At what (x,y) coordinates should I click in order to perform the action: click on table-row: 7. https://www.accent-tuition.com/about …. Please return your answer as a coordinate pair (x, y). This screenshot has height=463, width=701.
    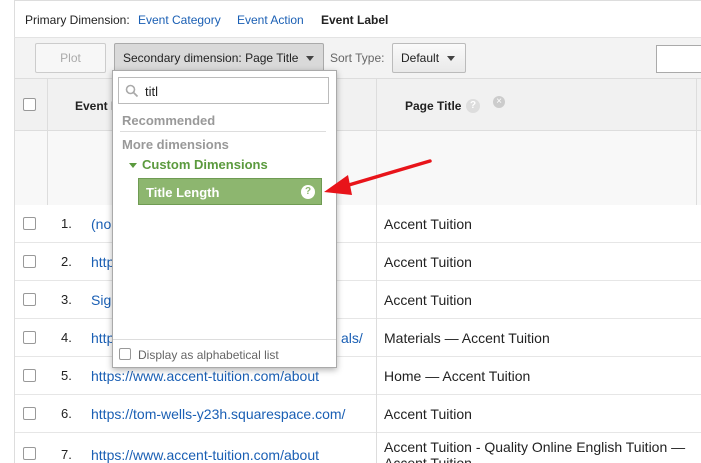
    Looking at the image, I should click on (358, 448).